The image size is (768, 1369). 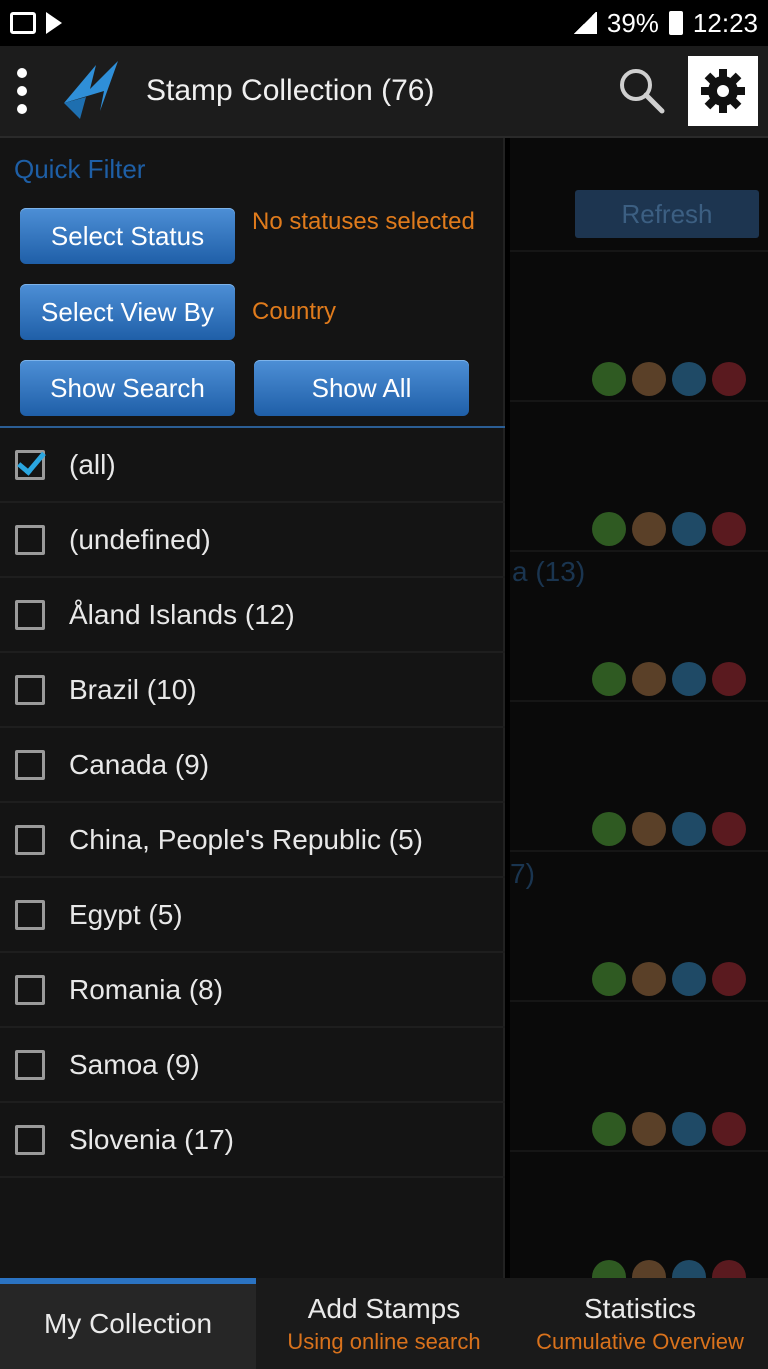 I want to click on quick-filter-title: Quick Filter, so click(x=80, y=169).